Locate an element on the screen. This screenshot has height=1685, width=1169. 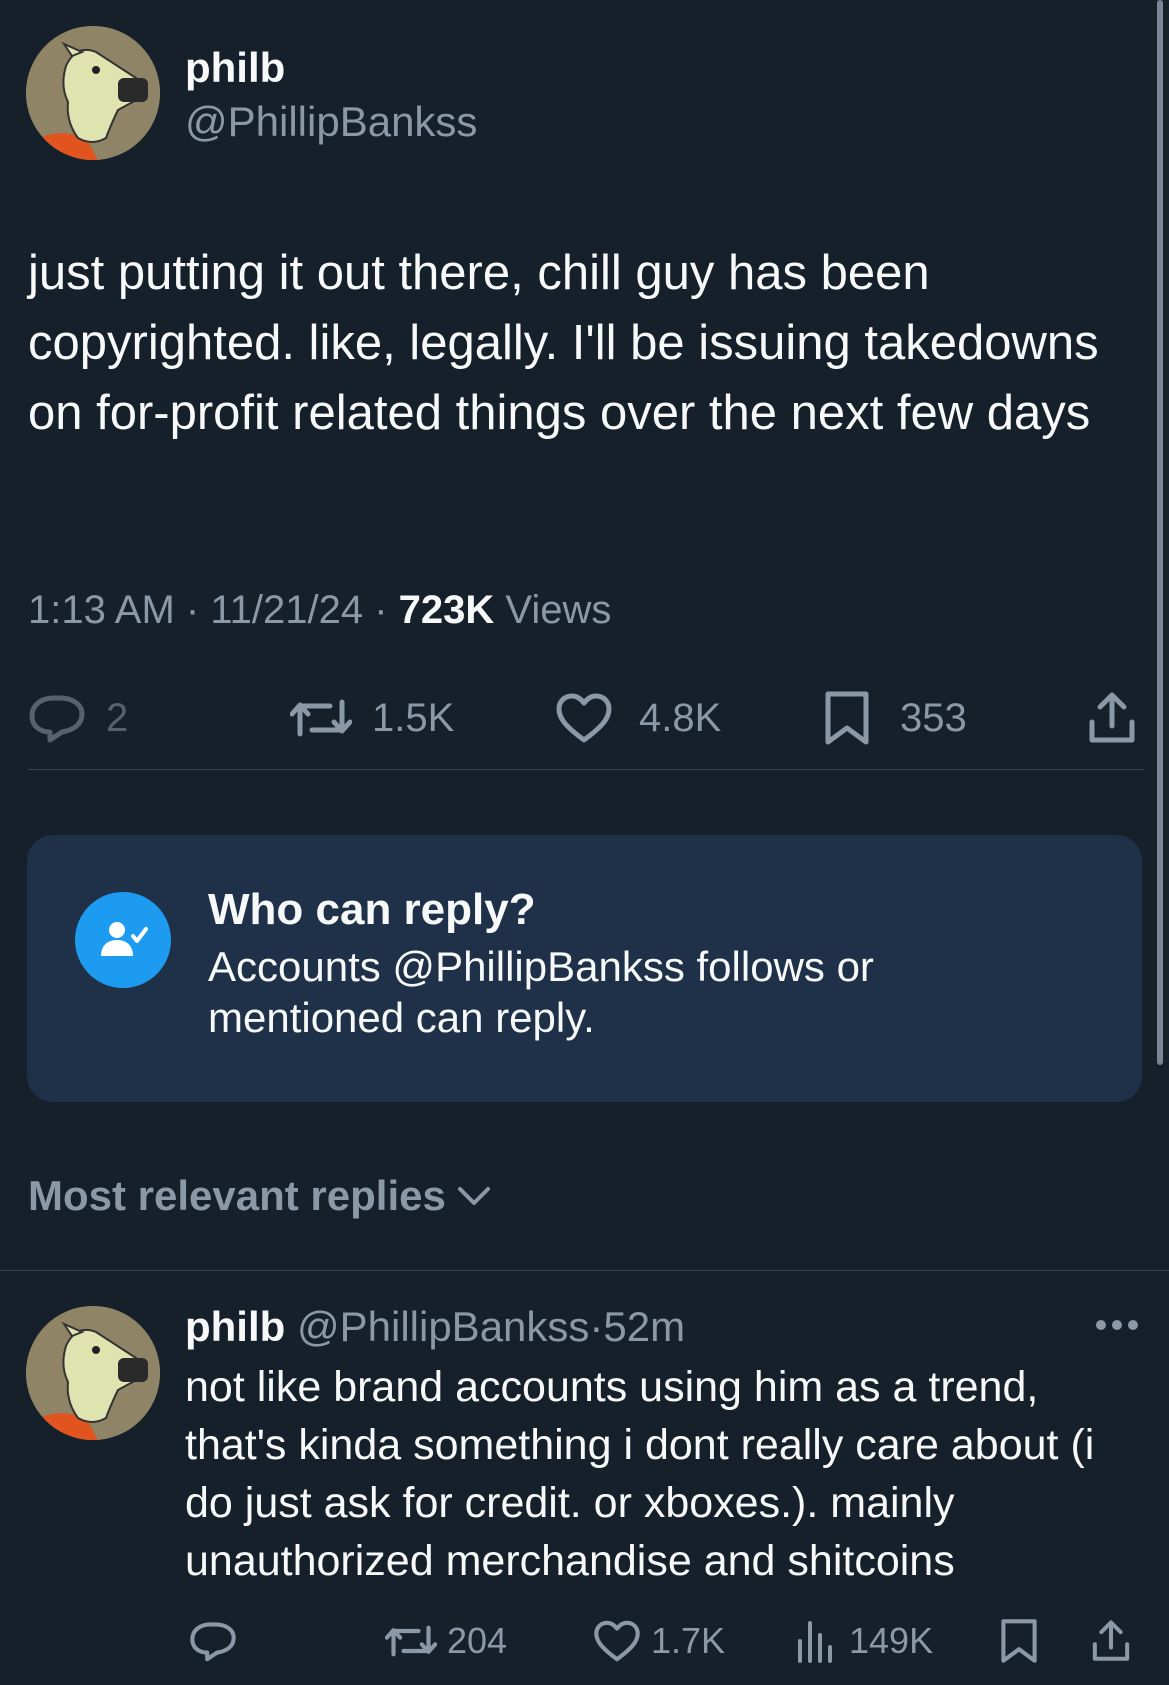
reply-restriction-badge is located at coordinates (123, 940).